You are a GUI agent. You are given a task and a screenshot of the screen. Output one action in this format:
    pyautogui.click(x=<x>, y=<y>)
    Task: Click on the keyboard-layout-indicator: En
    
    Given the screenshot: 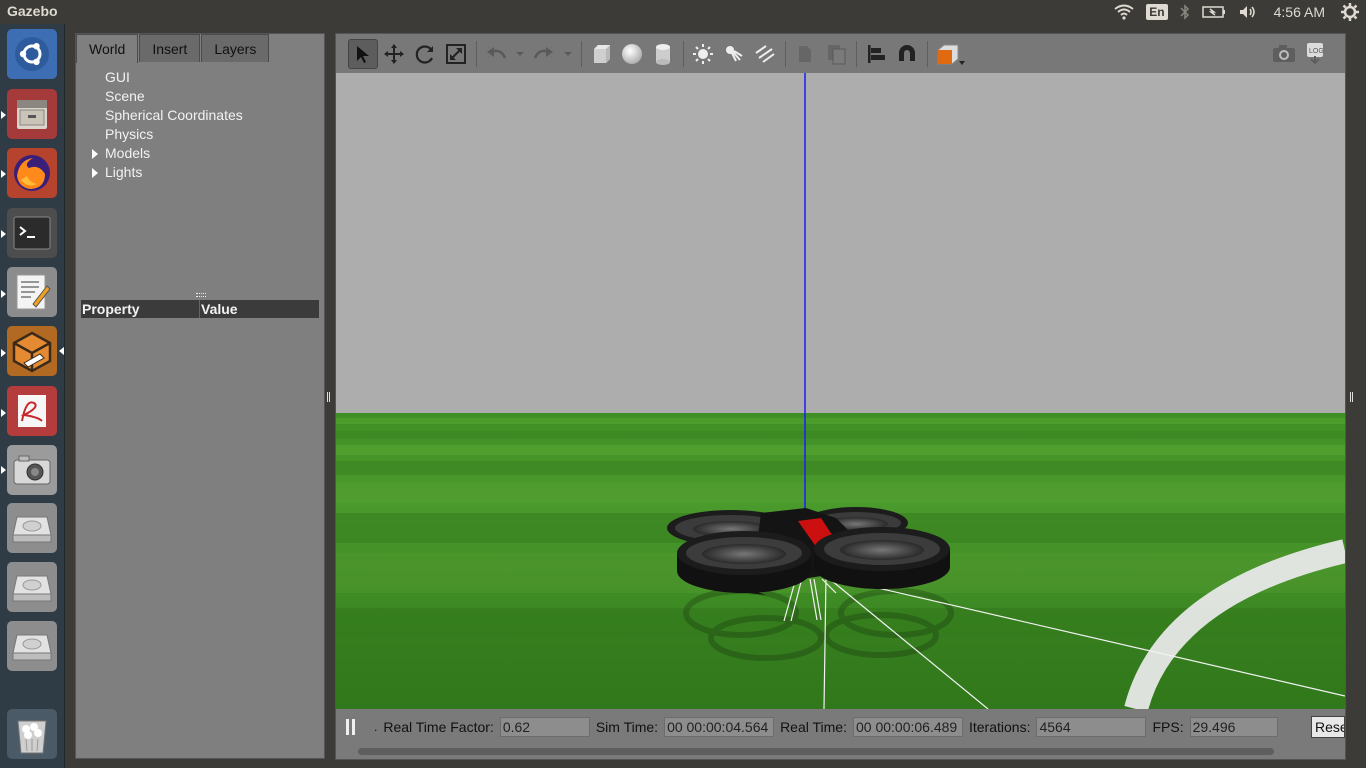 What is the action you would take?
    pyautogui.click(x=1157, y=12)
    